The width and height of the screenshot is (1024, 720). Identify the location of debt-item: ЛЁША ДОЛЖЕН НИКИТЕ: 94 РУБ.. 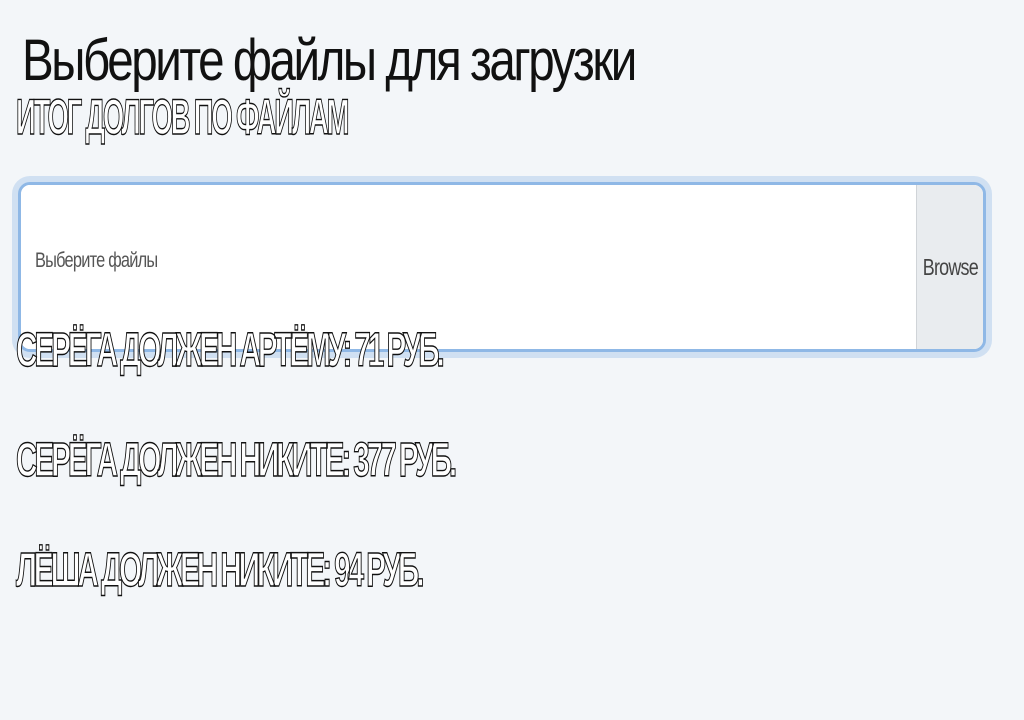
(235, 571).